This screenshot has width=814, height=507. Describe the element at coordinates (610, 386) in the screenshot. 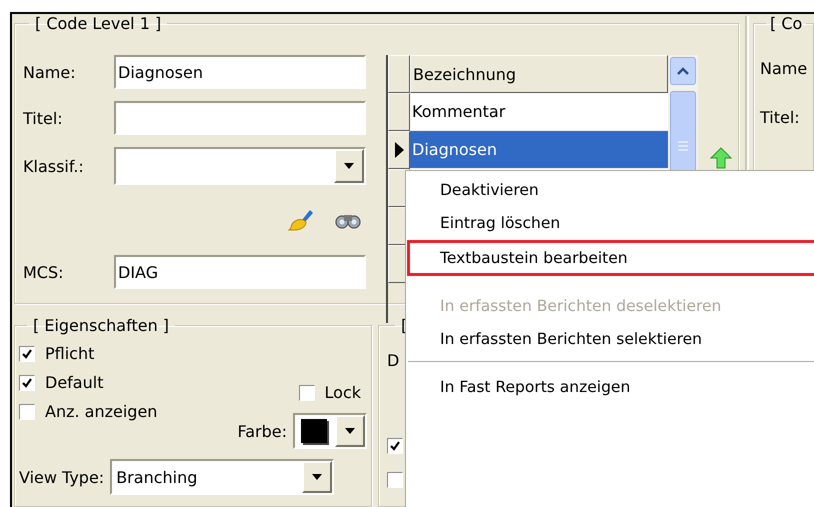

I see `menu-item: In Fast Reports anzeigen` at that location.